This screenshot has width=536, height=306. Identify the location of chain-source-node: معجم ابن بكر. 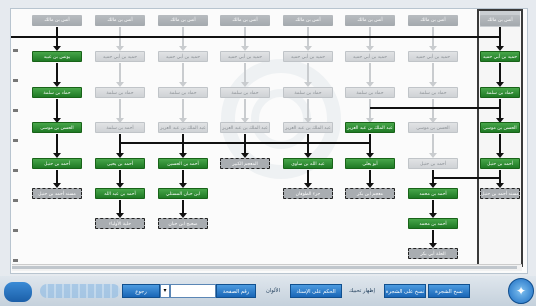
(370, 193).